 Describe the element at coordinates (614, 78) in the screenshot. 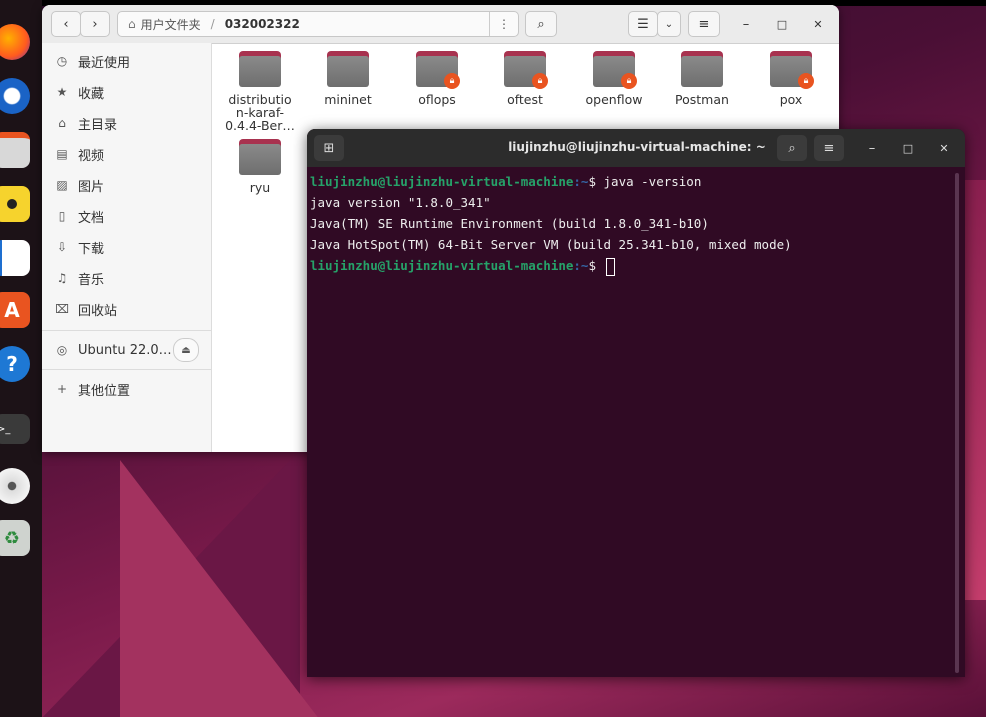

I see `folder-item: 🔒︎ openflow` at that location.